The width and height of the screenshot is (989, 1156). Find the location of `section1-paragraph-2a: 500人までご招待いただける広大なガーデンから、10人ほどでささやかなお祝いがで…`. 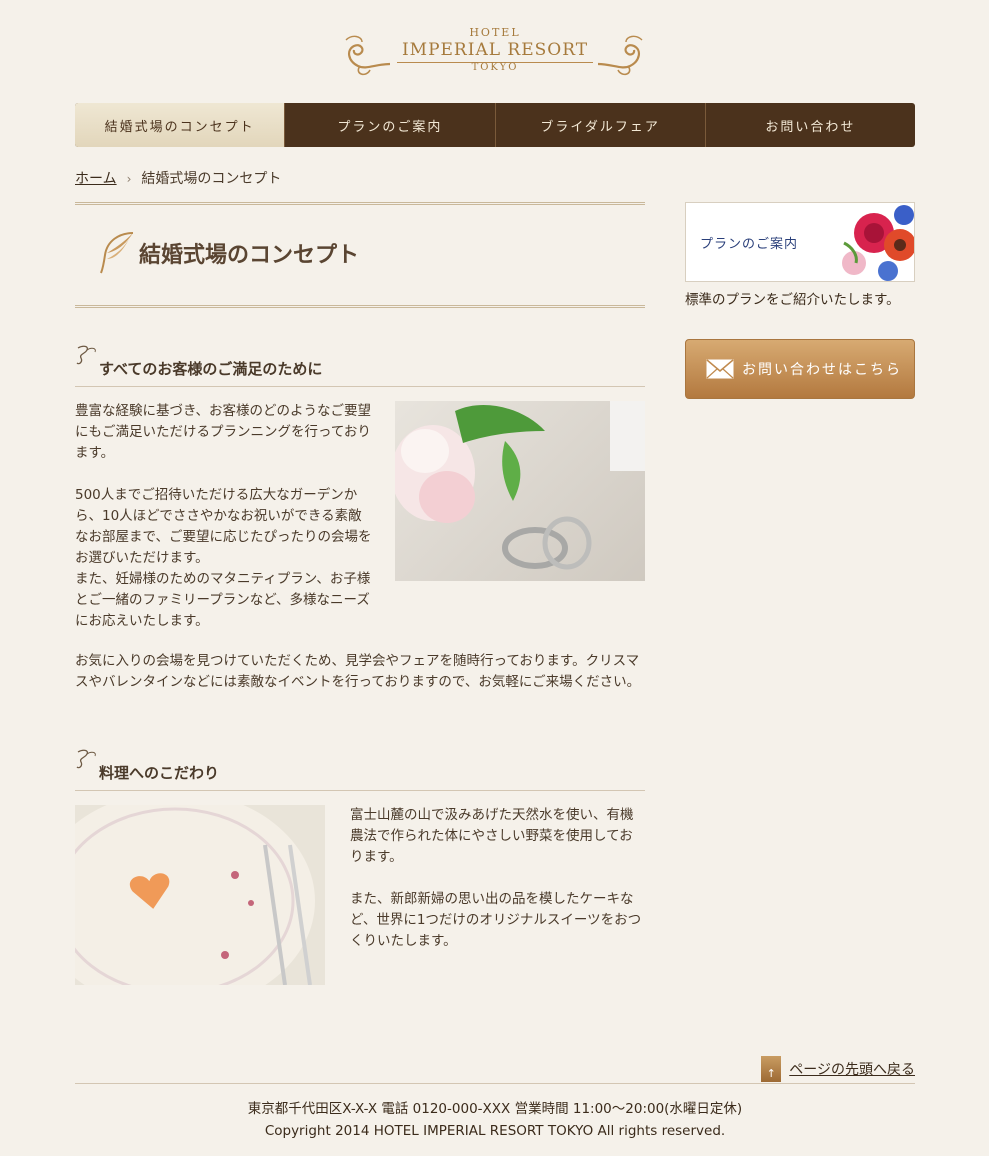

section1-paragraph-2a: 500人までご招待いただける広大なガーデンから、10人ほどでささやかなお祝いがで… is located at coordinates (223, 526).